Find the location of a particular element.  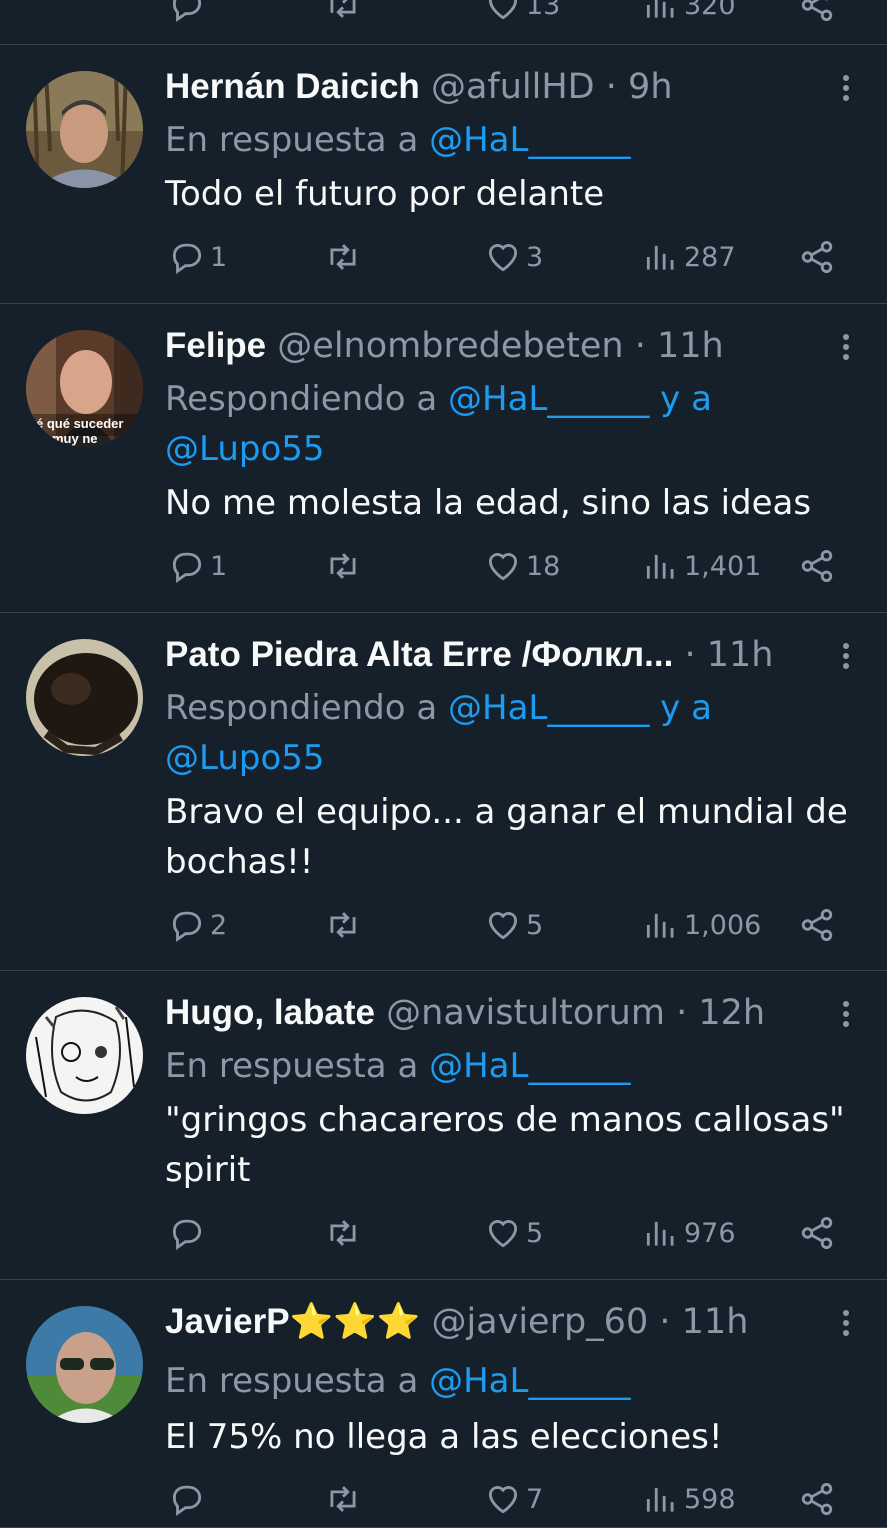

author-handle: @afullHD is located at coordinates (513, 87).